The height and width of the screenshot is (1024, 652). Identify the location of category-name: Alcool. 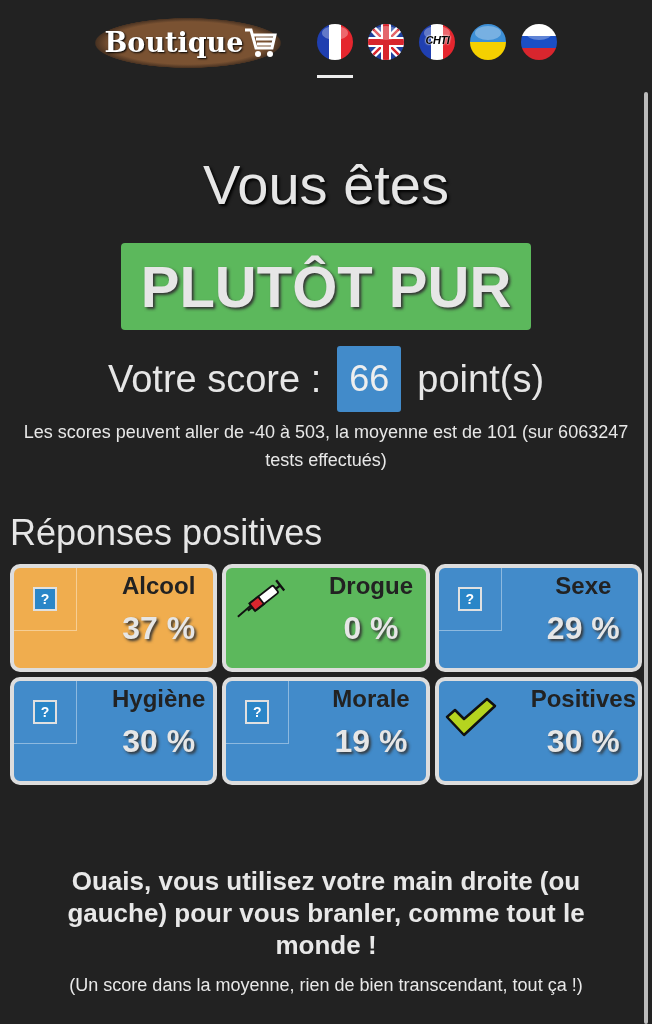
(159, 586).